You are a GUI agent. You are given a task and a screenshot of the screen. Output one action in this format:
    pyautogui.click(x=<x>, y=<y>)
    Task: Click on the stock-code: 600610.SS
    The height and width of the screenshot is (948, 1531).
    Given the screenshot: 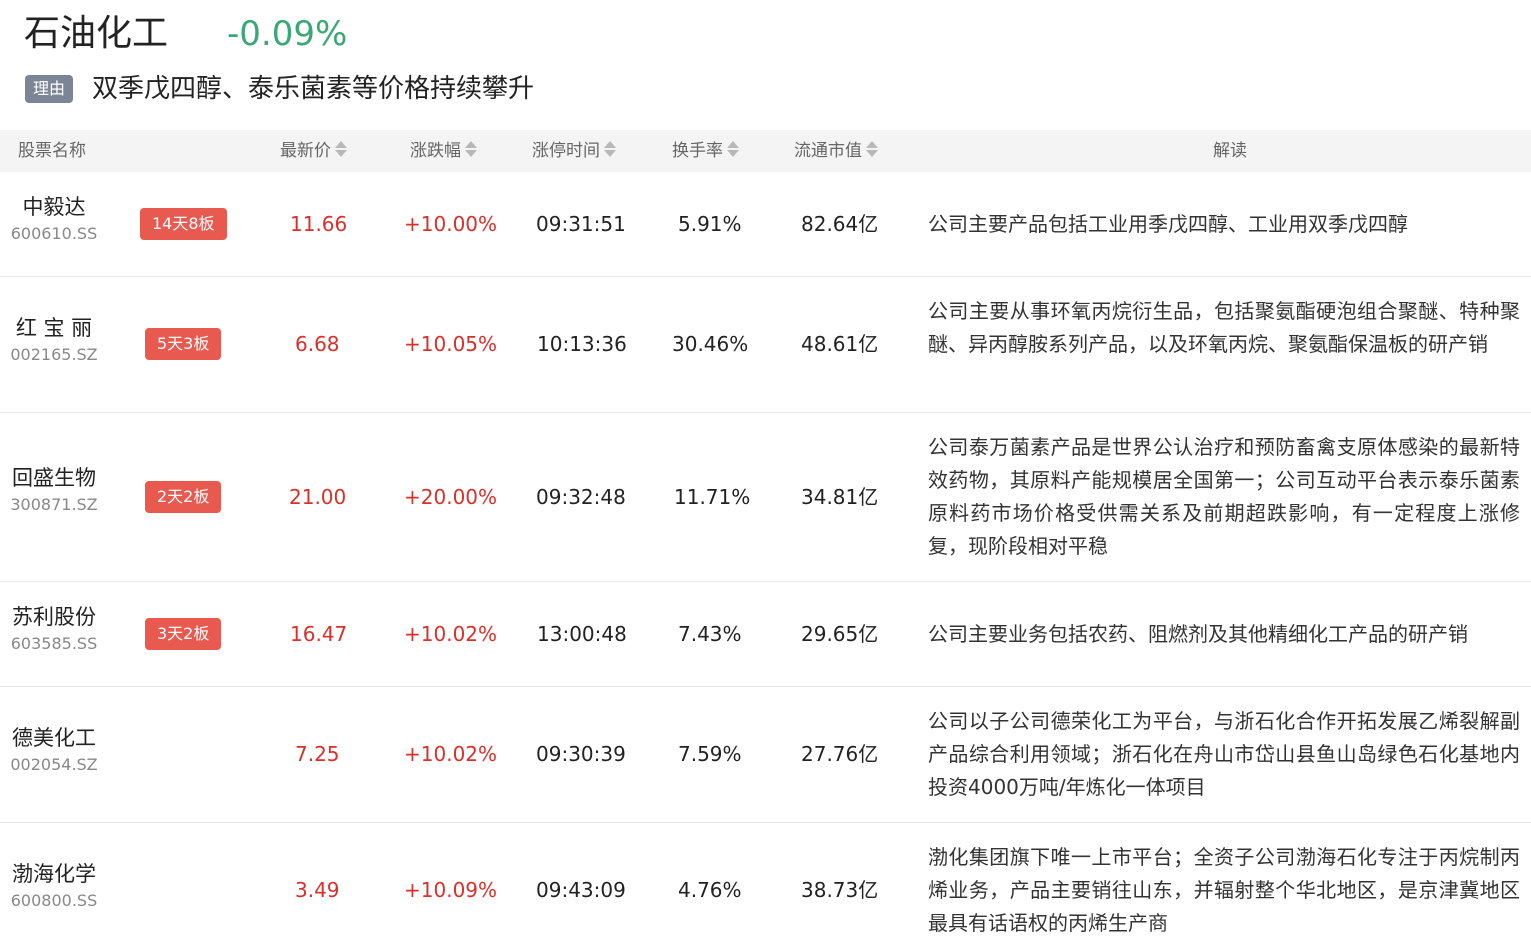 What is the action you would take?
    pyautogui.click(x=54, y=233)
    